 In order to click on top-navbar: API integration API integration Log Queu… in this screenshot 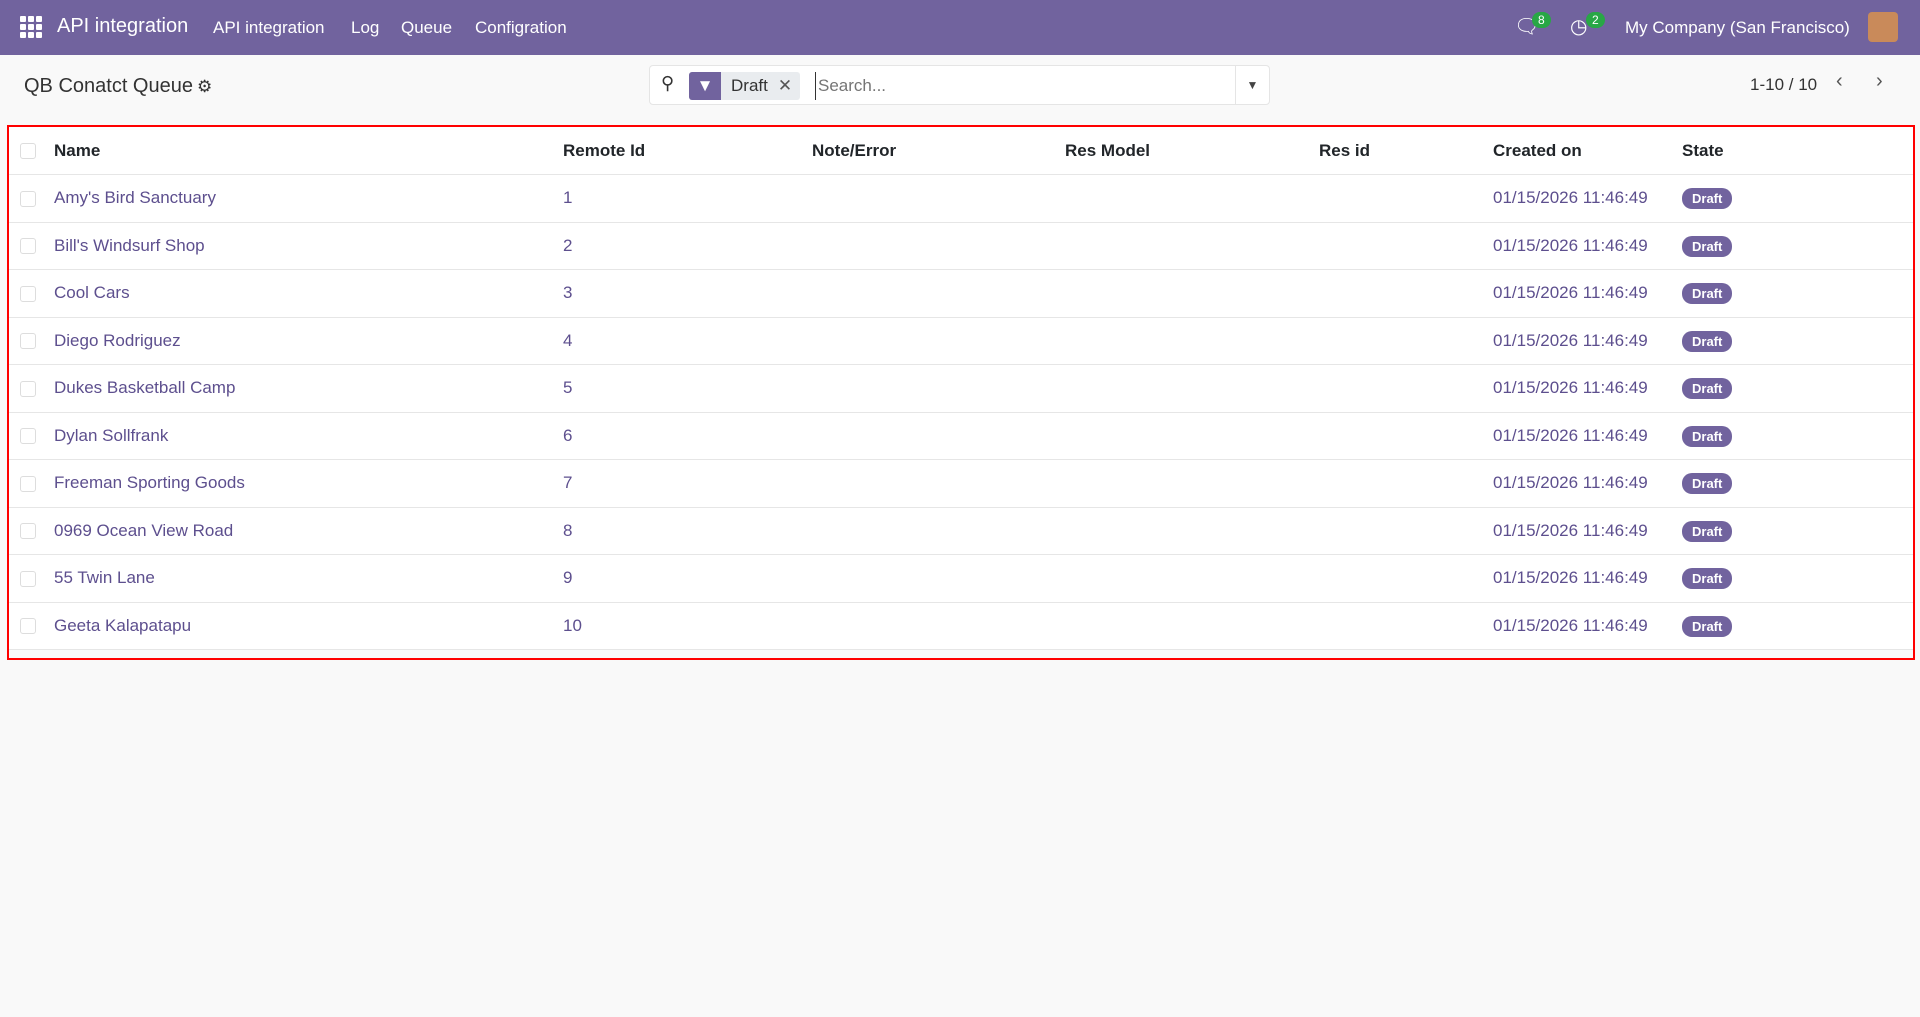, I will do `click(960, 27)`.